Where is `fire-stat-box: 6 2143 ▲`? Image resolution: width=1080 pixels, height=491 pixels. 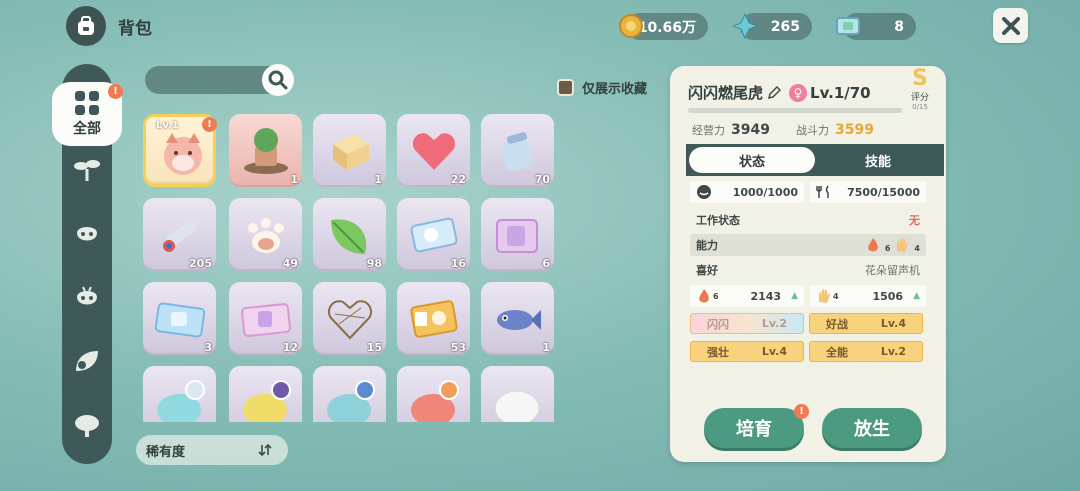 fire-stat-box: 6 2143 ▲ is located at coordinates (747, 296).